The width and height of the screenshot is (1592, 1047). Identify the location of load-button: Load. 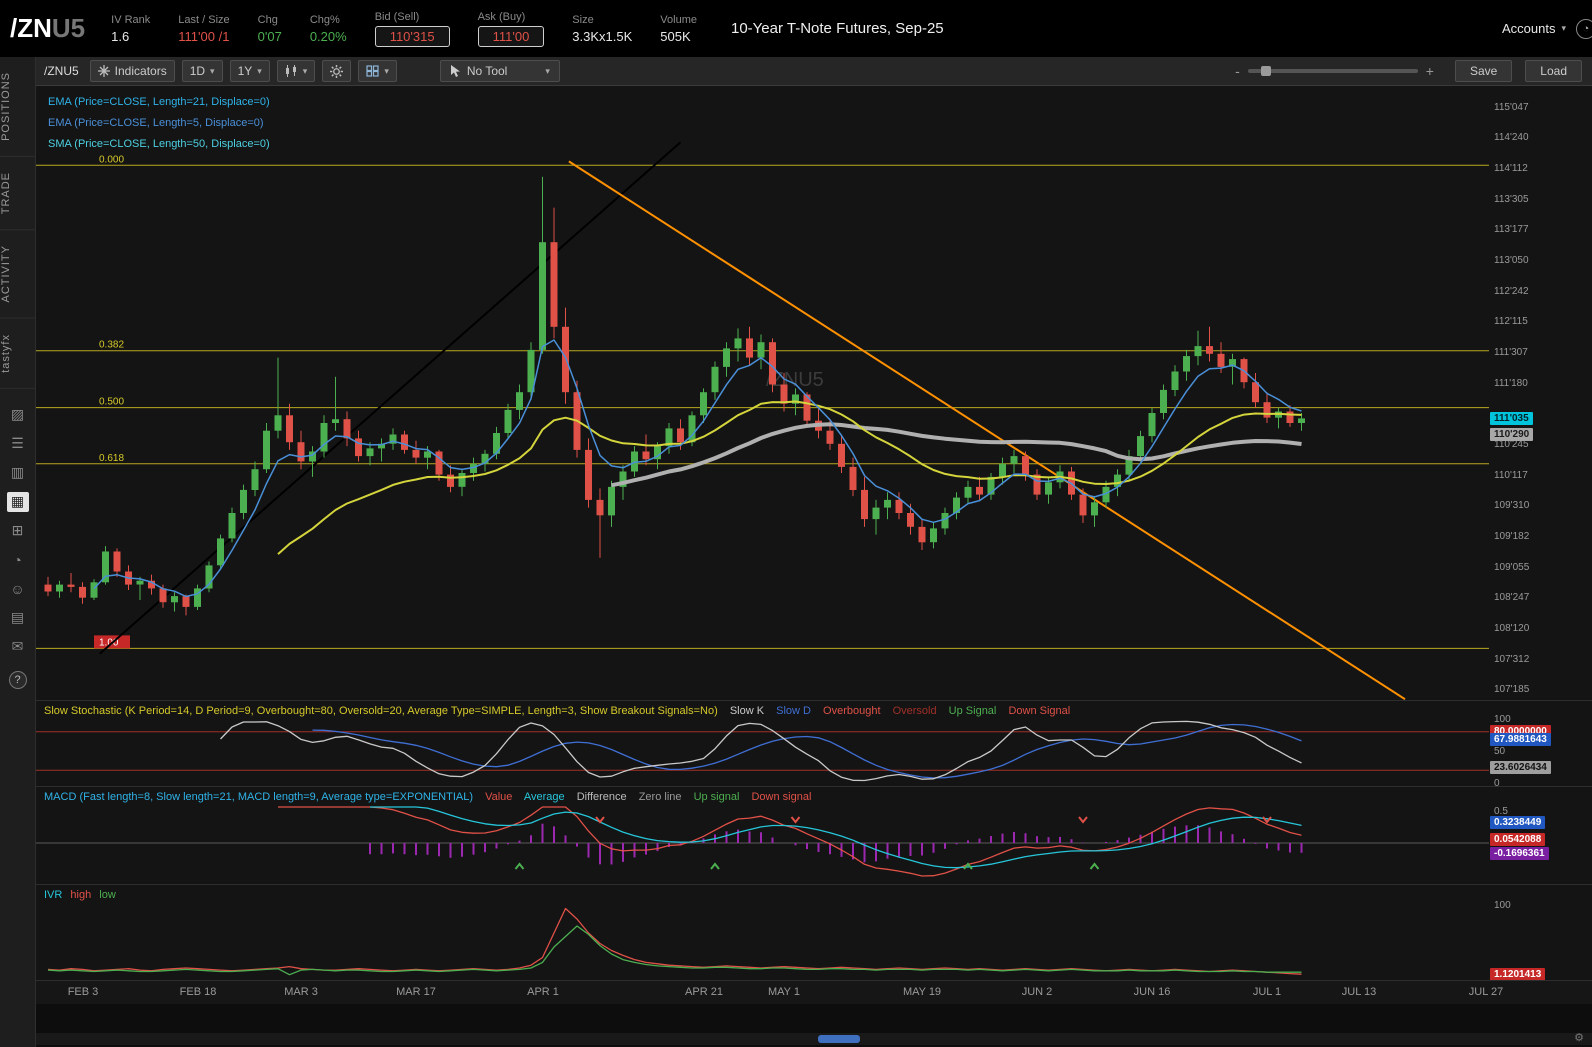
(1553, 71).